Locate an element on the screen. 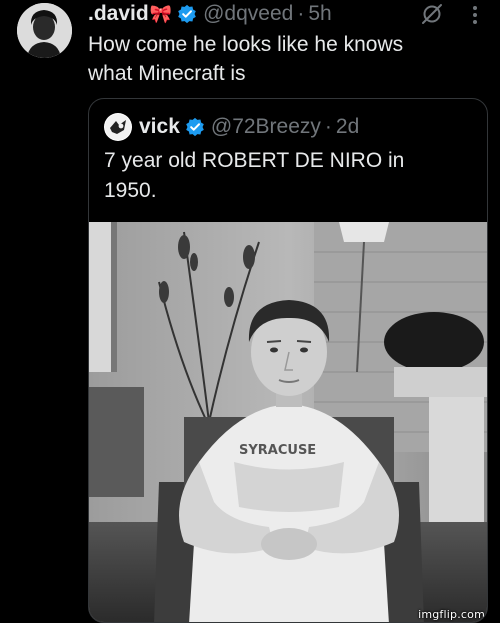 The width and height of the screenshot is (500, 623). grok-icon is located at coordinates (432, 16).